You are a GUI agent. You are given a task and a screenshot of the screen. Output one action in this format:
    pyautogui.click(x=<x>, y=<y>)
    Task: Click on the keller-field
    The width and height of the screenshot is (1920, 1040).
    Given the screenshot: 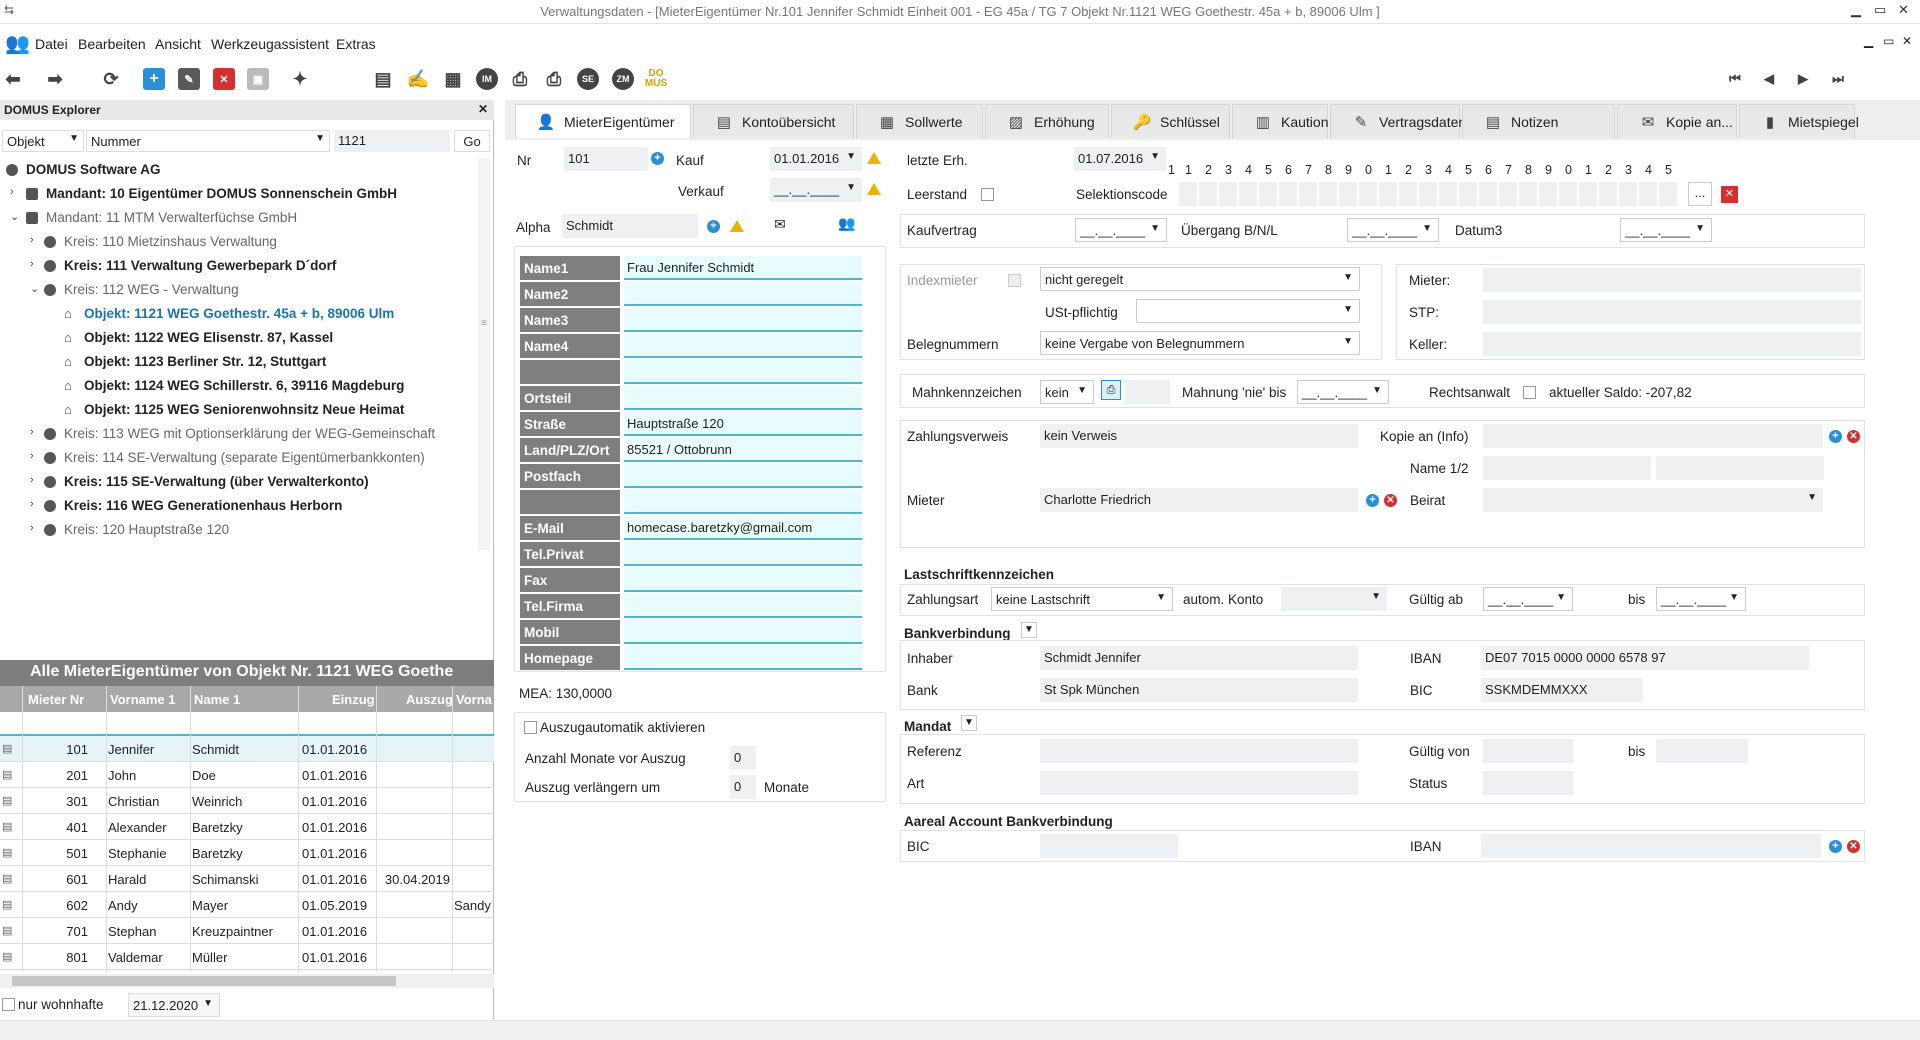 What is the action you would take?
    pyautogui.click(x=1672, y=344)
    